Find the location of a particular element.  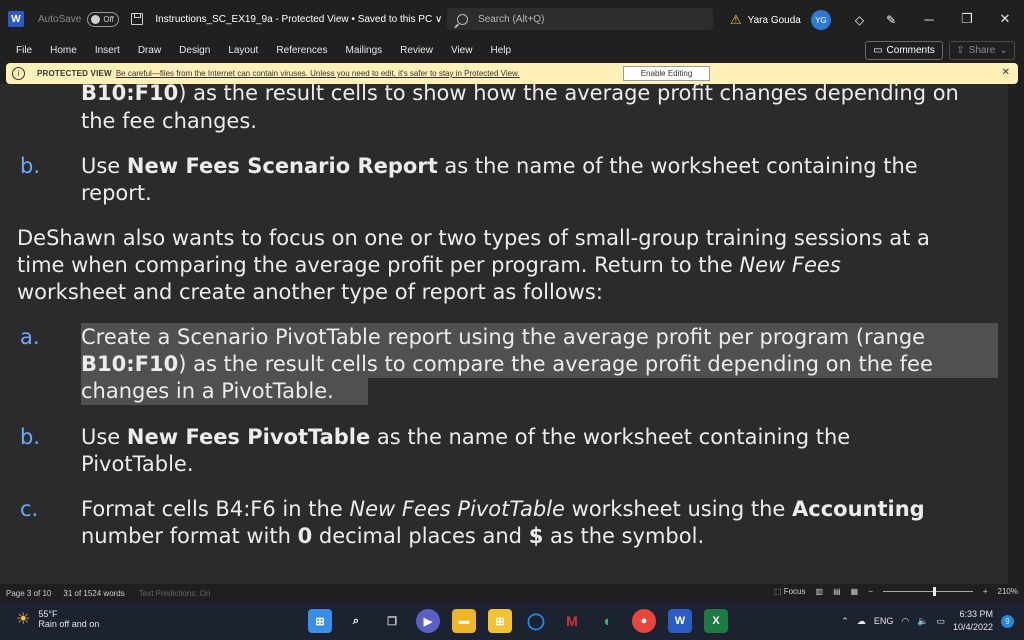

text-line: the fee changes. is located at coordinates (169, 121).